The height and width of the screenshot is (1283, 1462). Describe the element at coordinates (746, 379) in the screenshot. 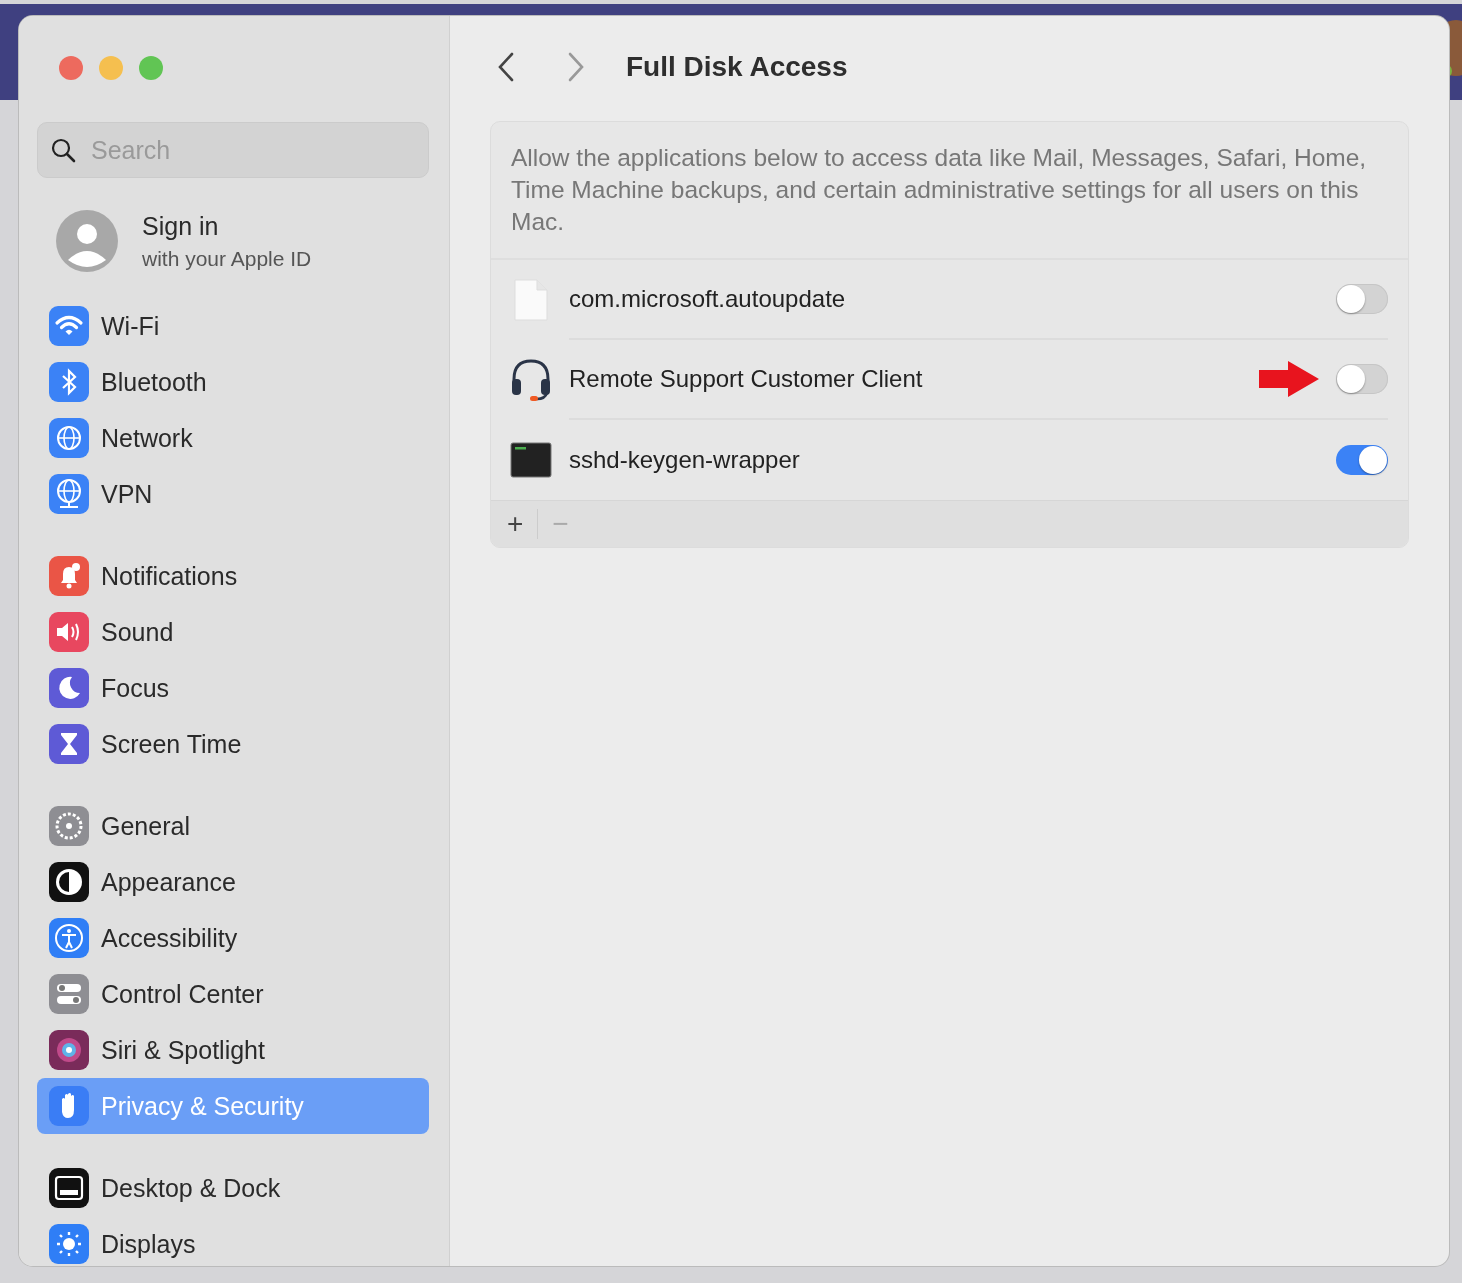

I see `app-name: Remote Support Customer Client` at that location.